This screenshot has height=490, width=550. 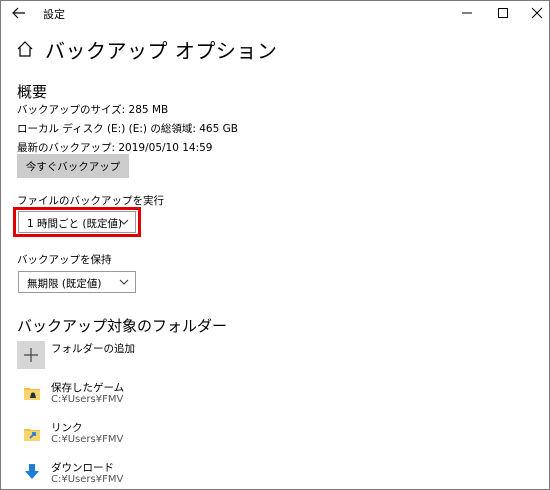 I want to click on back-arrow-icon, so click(x=19, y=13).